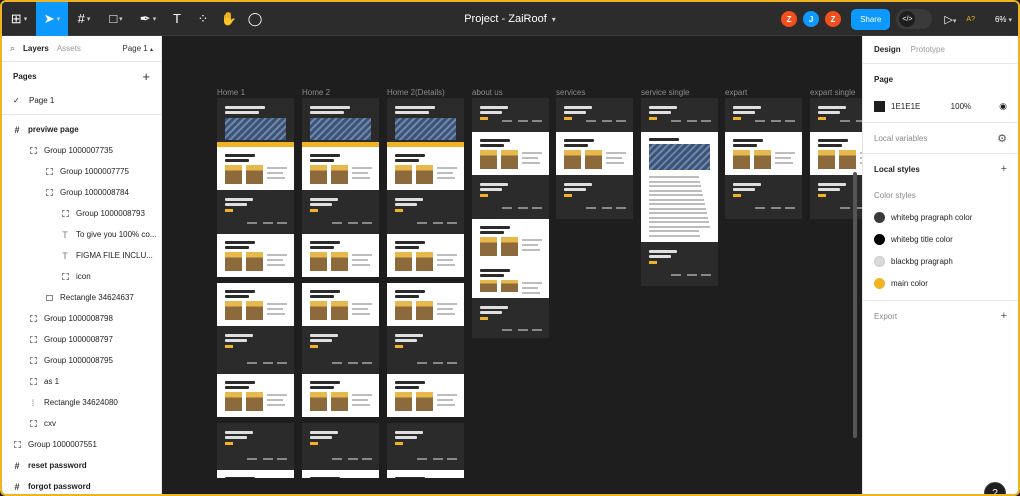  Describe the element at coordinates (81, 129) in the screenshot. I see `layer-item: # previwe page` at that location.